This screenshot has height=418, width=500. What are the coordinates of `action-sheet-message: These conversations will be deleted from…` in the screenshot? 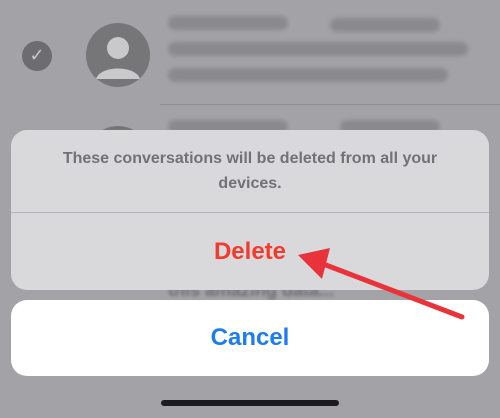 It's located at (250, 171).